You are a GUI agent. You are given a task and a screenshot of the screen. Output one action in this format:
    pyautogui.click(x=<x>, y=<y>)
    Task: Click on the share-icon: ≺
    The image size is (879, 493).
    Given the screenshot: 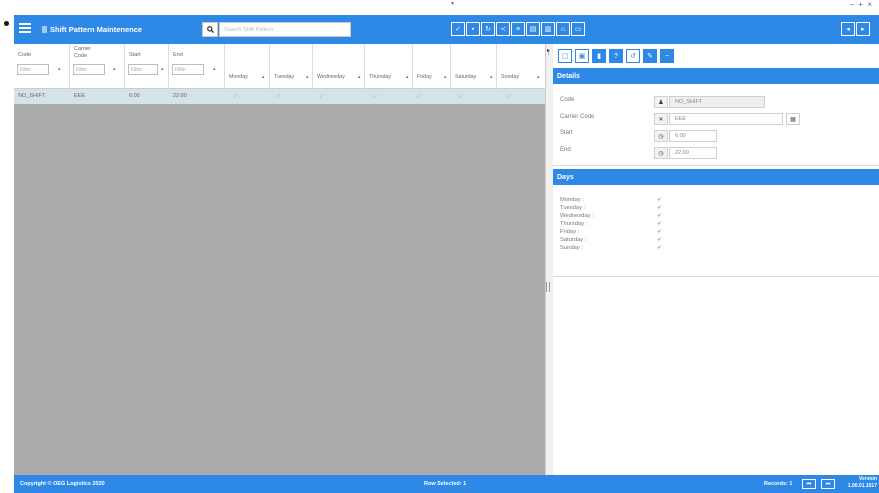 What is the action you would take?
    pyautogui.click(x=503, y=29)
    